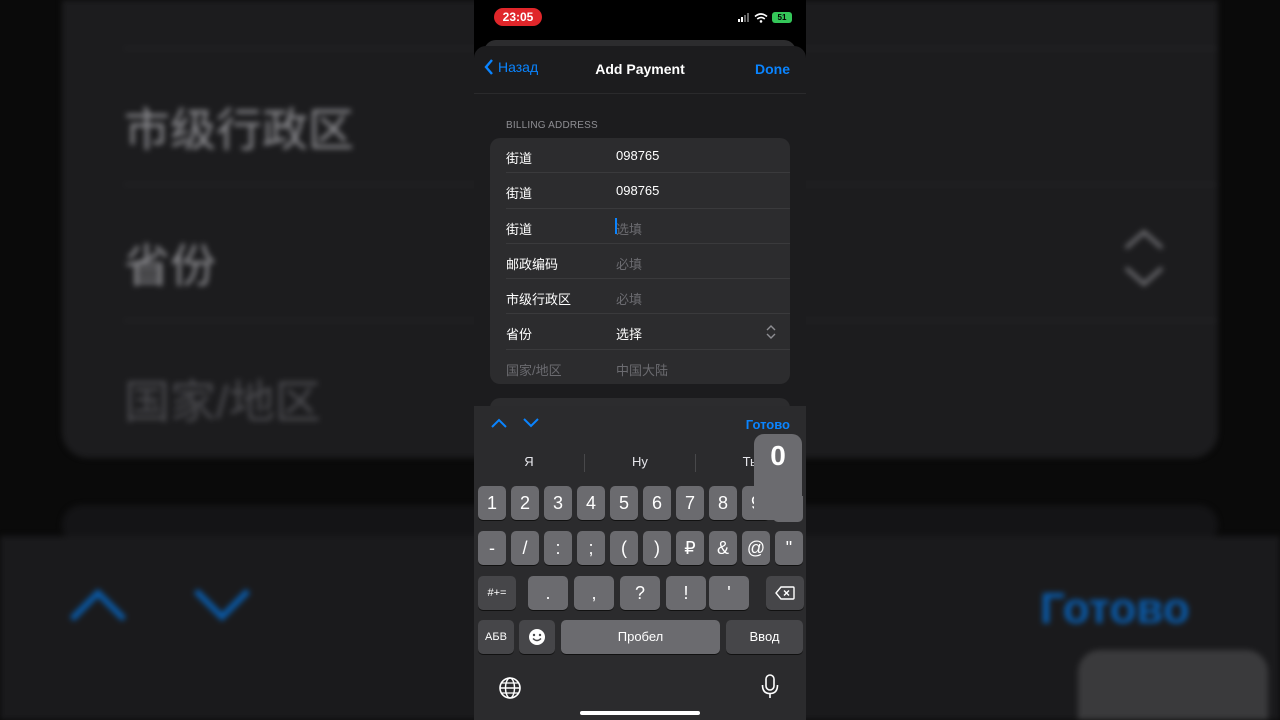 This screenshot has height=720, width=1280. What do you see at coordinates (532, 264) in the screenshot?
I see `row-label: 邮政编码` at bounding box center [532, 264].